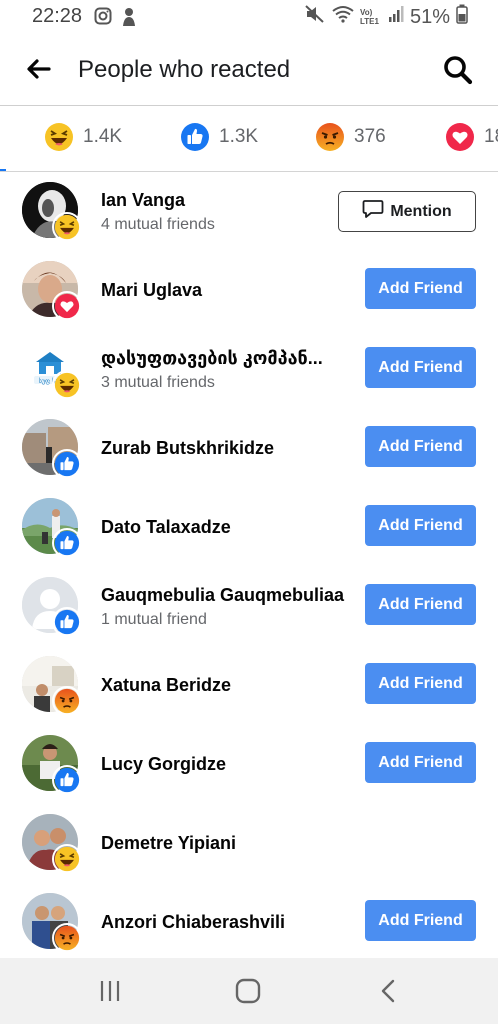 Image resolution: width=498 pixels, height=1024 pixels. Describe the element at coordinates (187, 448) in the screenshot. I see `person-name: Zurab Butskhrikidze` at that location.